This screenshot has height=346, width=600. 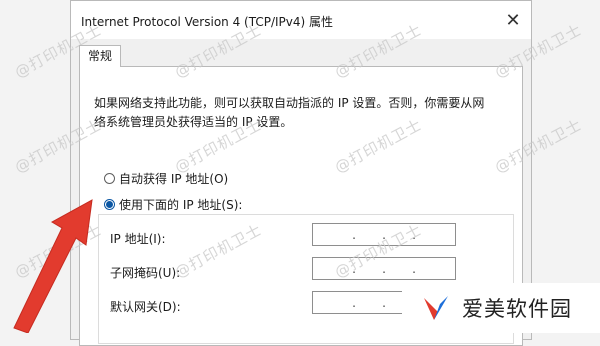 I want to click on description-line-1: 如果网络支持此功能，则可以获取自动指派的 IP 设置。否则，你需要从网, so click(x=289, y=103).